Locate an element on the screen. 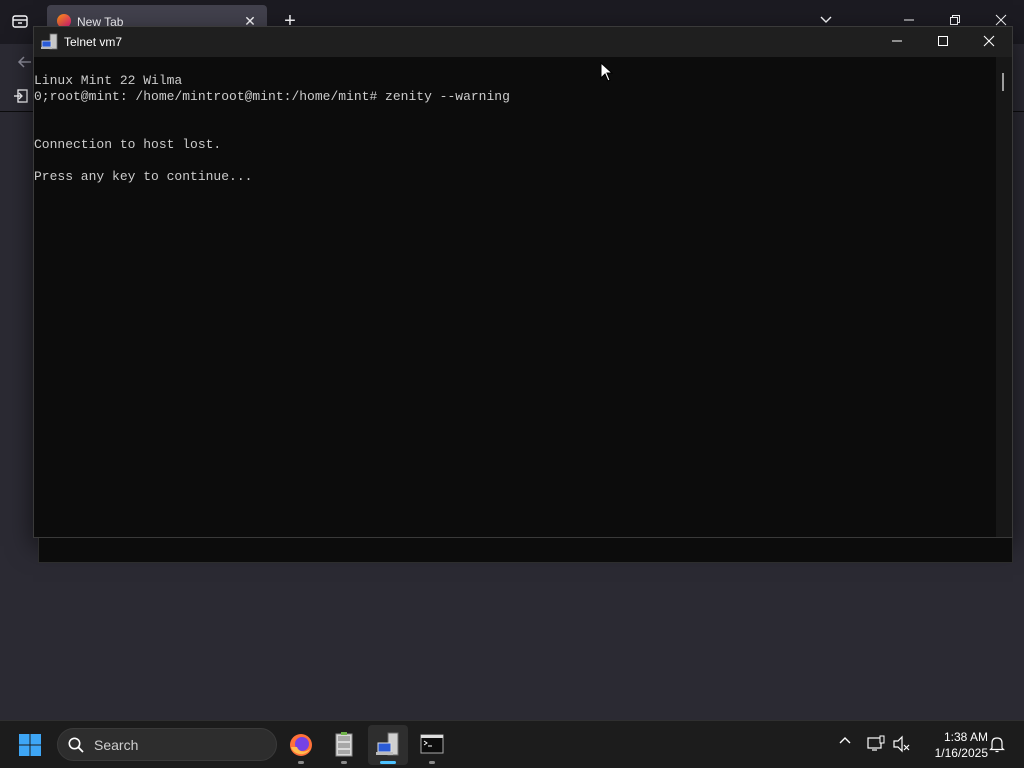 The width and height of the screenshot is (1024, 768). windows-start-icon is located at coordinates (31, 745).